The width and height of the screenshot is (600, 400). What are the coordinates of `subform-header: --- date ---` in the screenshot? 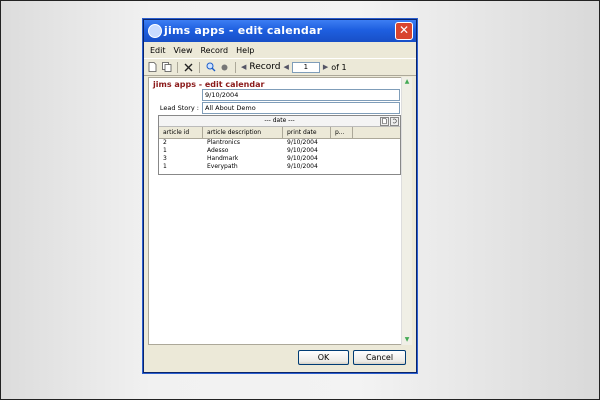 It's located at (279, 121).